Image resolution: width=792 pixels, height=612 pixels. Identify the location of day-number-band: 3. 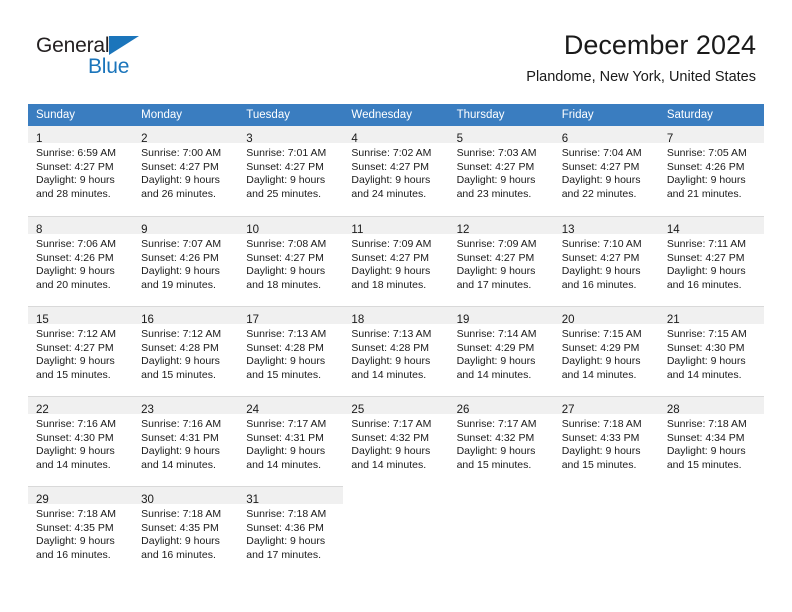
(291, 135).